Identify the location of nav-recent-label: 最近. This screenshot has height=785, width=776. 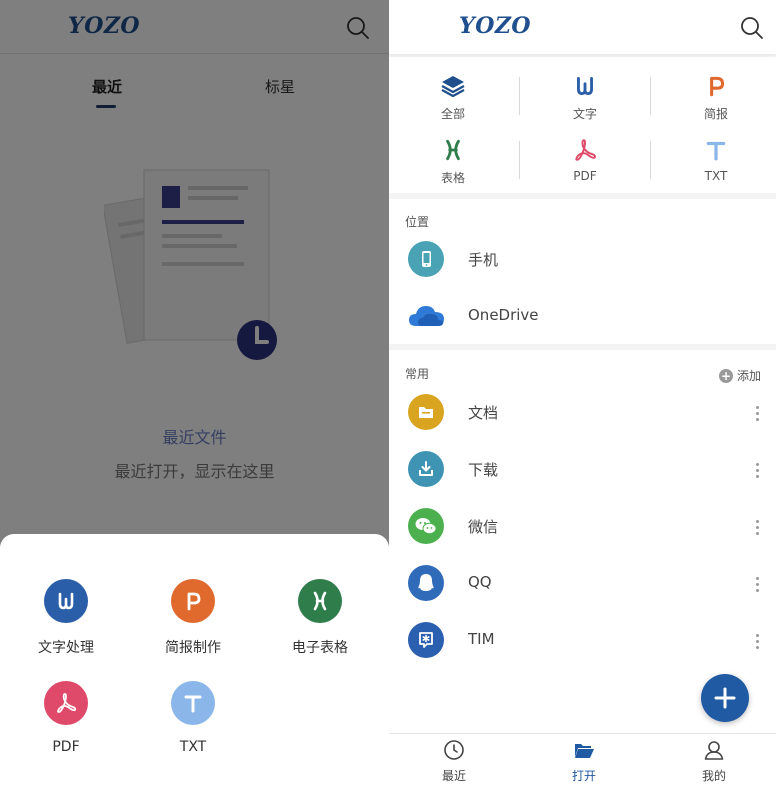
(453, 776).